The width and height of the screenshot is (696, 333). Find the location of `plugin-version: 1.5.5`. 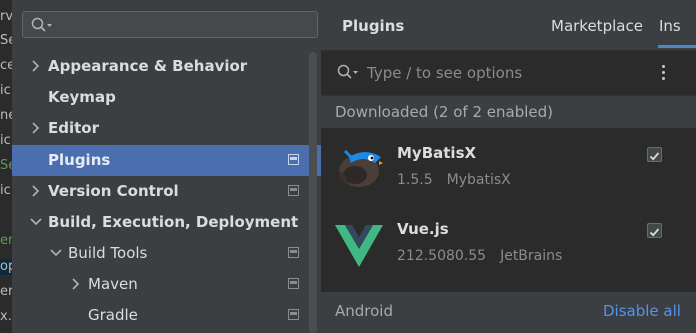

plugin-version: 1.5.5 is located at coordinates (415, 180).